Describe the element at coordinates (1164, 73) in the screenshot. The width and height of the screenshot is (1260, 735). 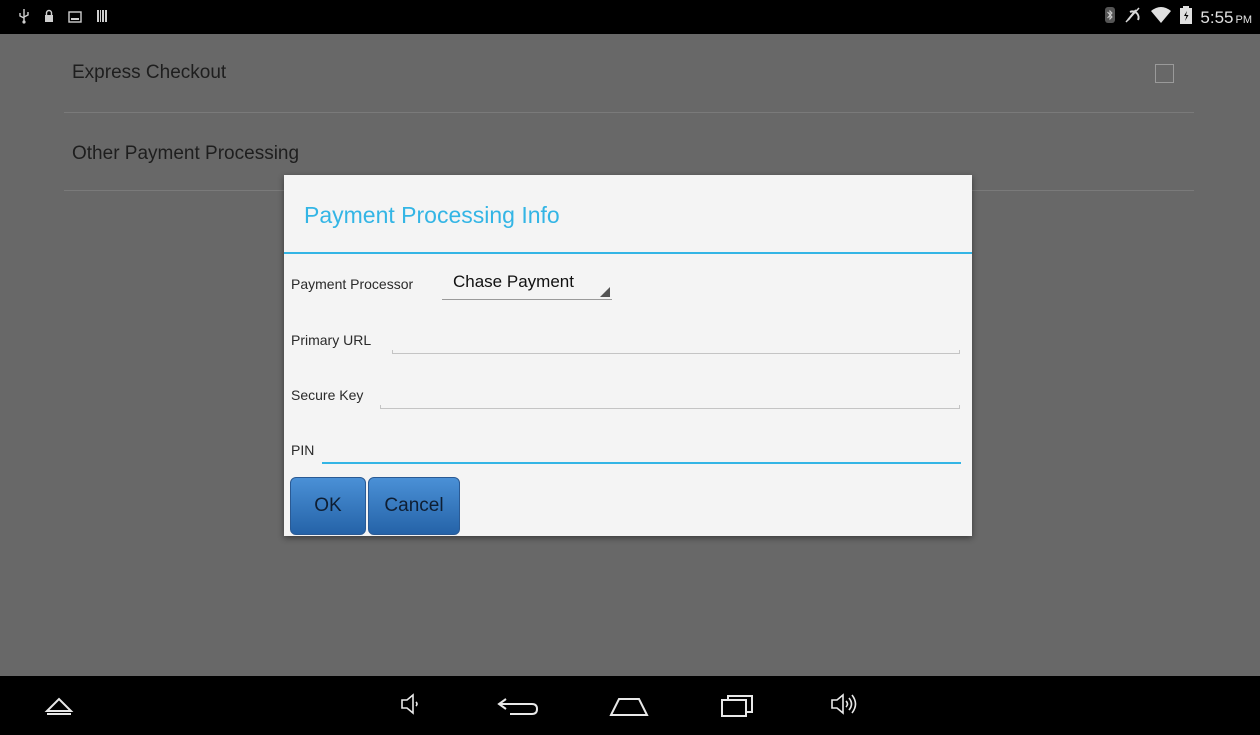
I see `express-checkout-checkbox` at that location.